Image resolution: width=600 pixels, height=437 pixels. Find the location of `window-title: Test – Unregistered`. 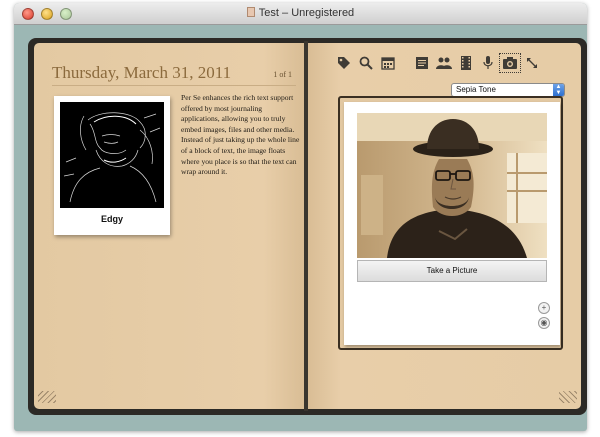

window-title: Test – Unregistered is located at coordinates (300, 13).